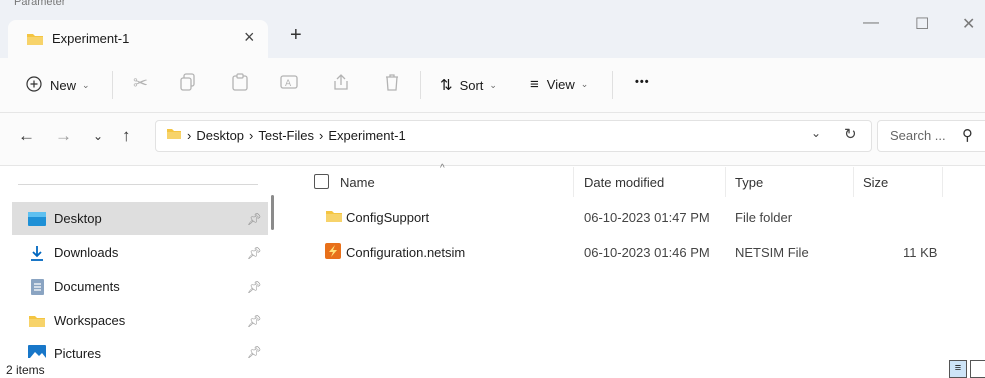 The height and width of the screenshot is (378, 985). I want to click on nav-item-documents: Documents 📌︎, so click(140, 286).